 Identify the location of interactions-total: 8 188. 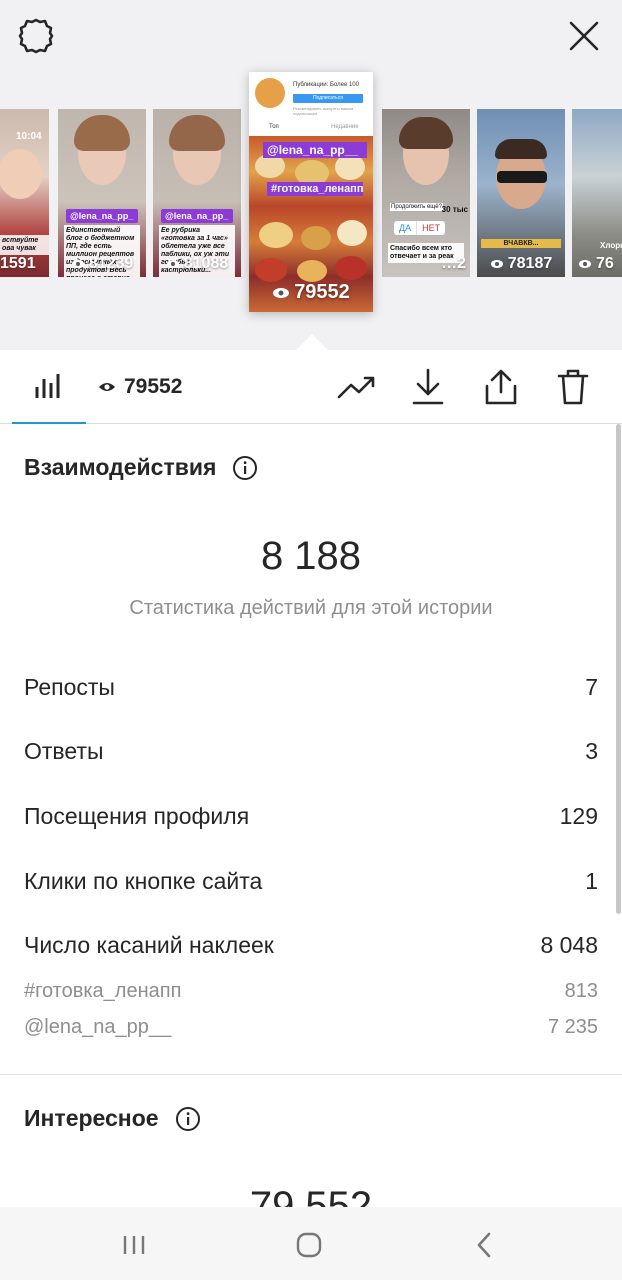
(311, 556).